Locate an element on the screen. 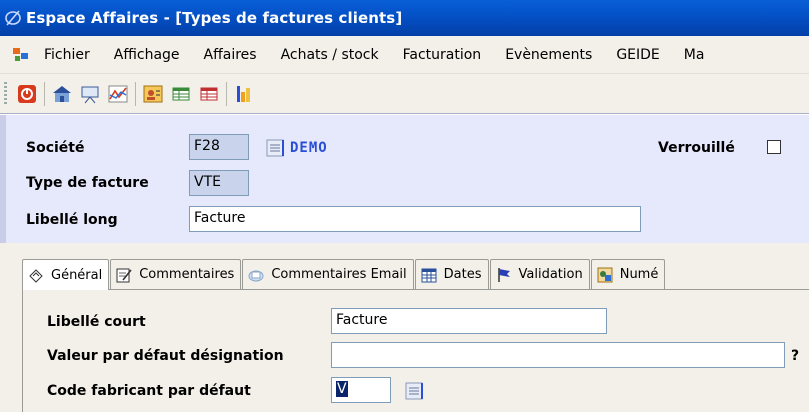 This screenshot has height=412, width=809. valeur-defaut-field is located at coordinates (558, 355).